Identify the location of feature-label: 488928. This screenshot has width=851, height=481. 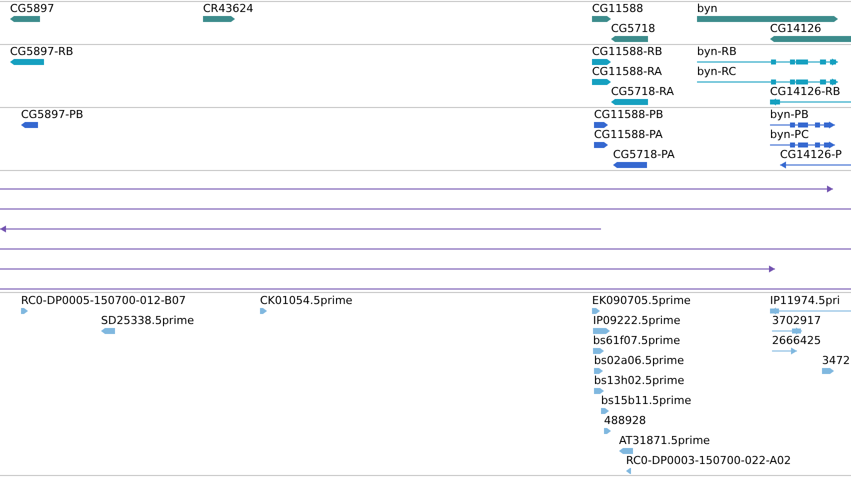
(625, 420).